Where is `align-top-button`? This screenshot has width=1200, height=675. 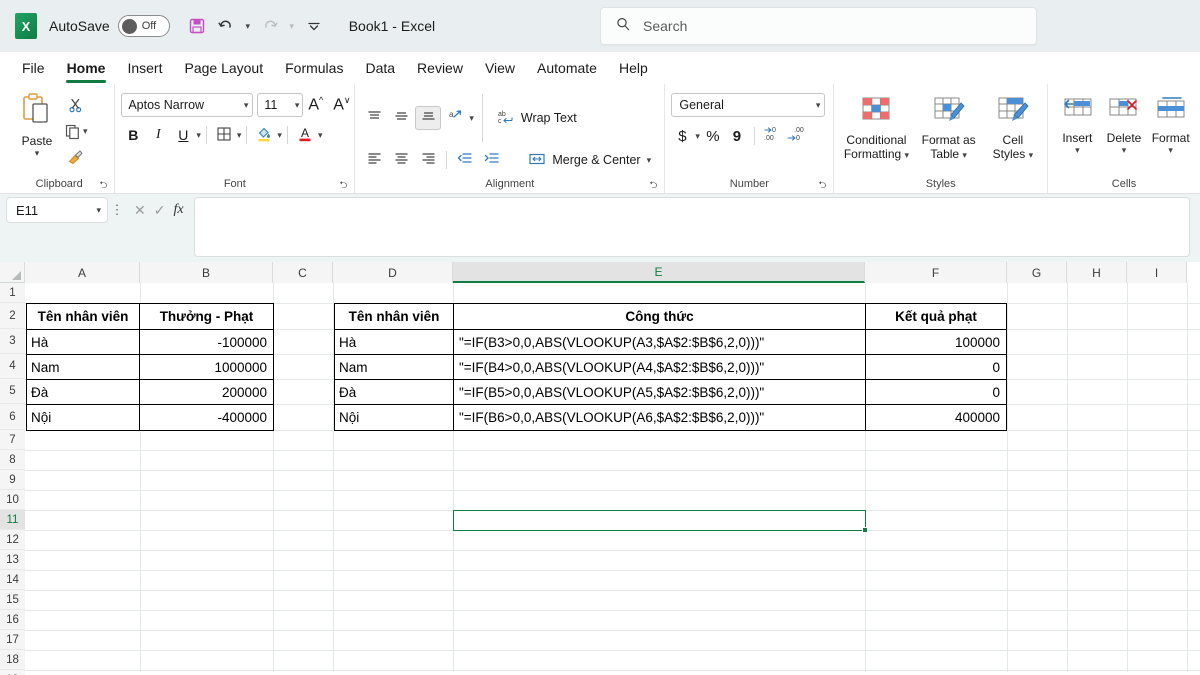
align-top-button is located at coordinates (374, 118).